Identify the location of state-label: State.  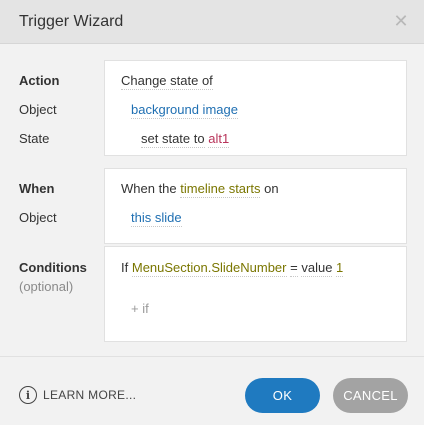
(34, 138).